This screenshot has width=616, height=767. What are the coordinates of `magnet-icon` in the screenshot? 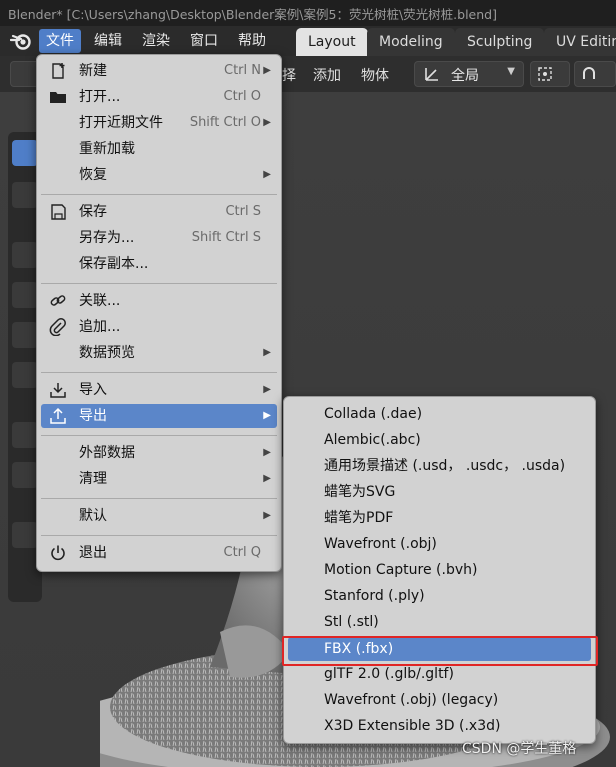 It's located at (589, 73).